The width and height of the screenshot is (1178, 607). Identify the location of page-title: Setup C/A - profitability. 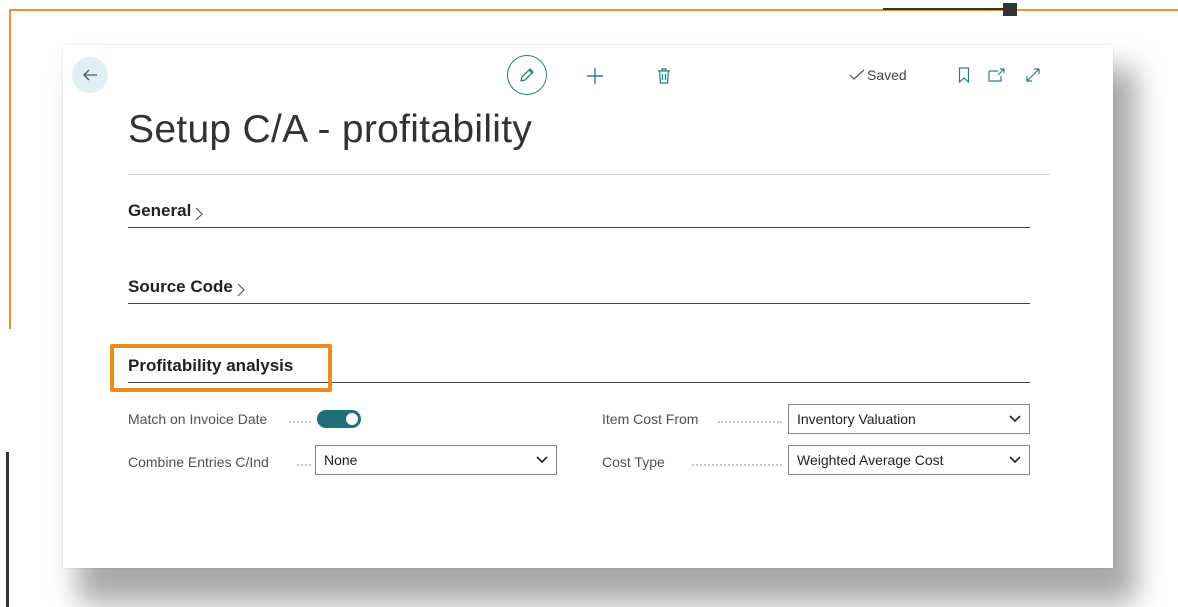
(330, 129).